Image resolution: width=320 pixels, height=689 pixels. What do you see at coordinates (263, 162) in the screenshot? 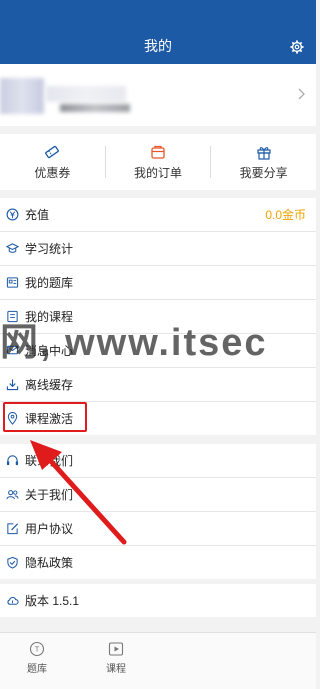
I see `share-button: 我要分享` at bounding box center [263, 162].